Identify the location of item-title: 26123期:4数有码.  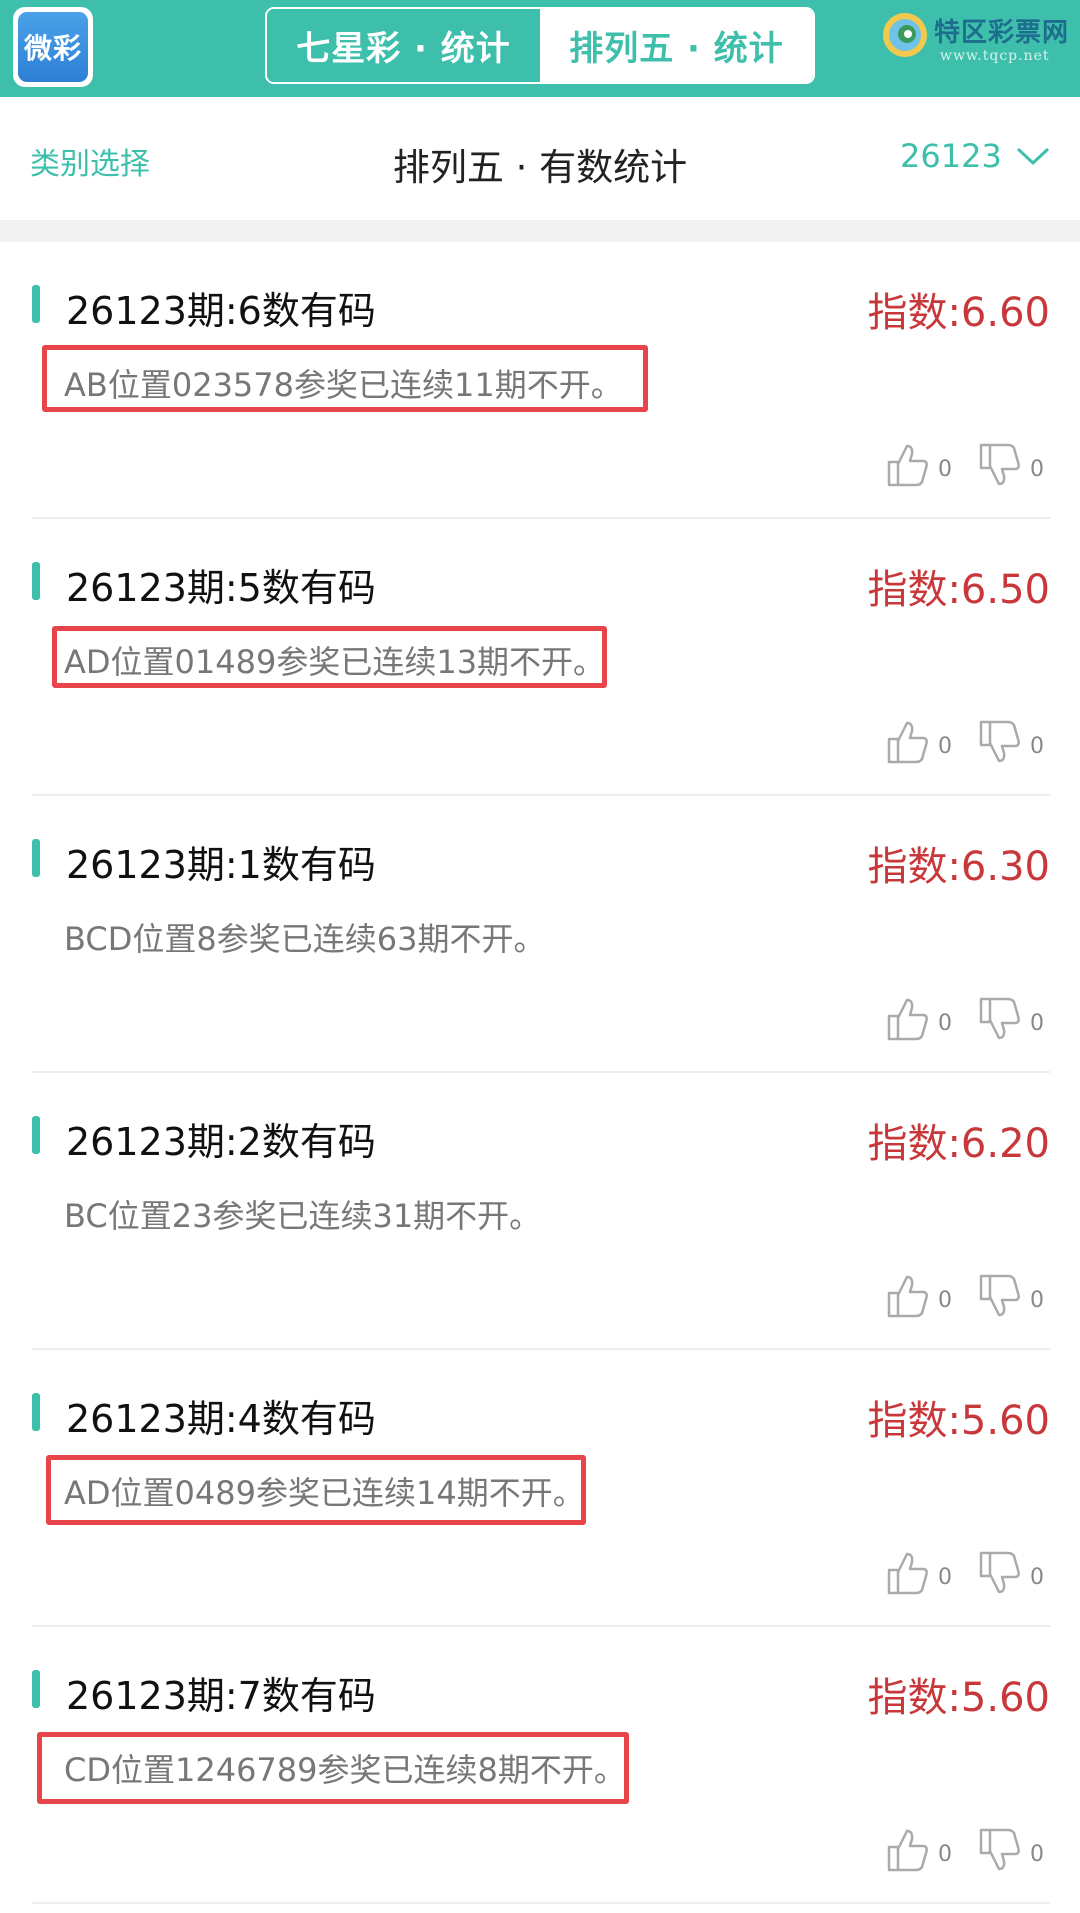
(221, 1419).